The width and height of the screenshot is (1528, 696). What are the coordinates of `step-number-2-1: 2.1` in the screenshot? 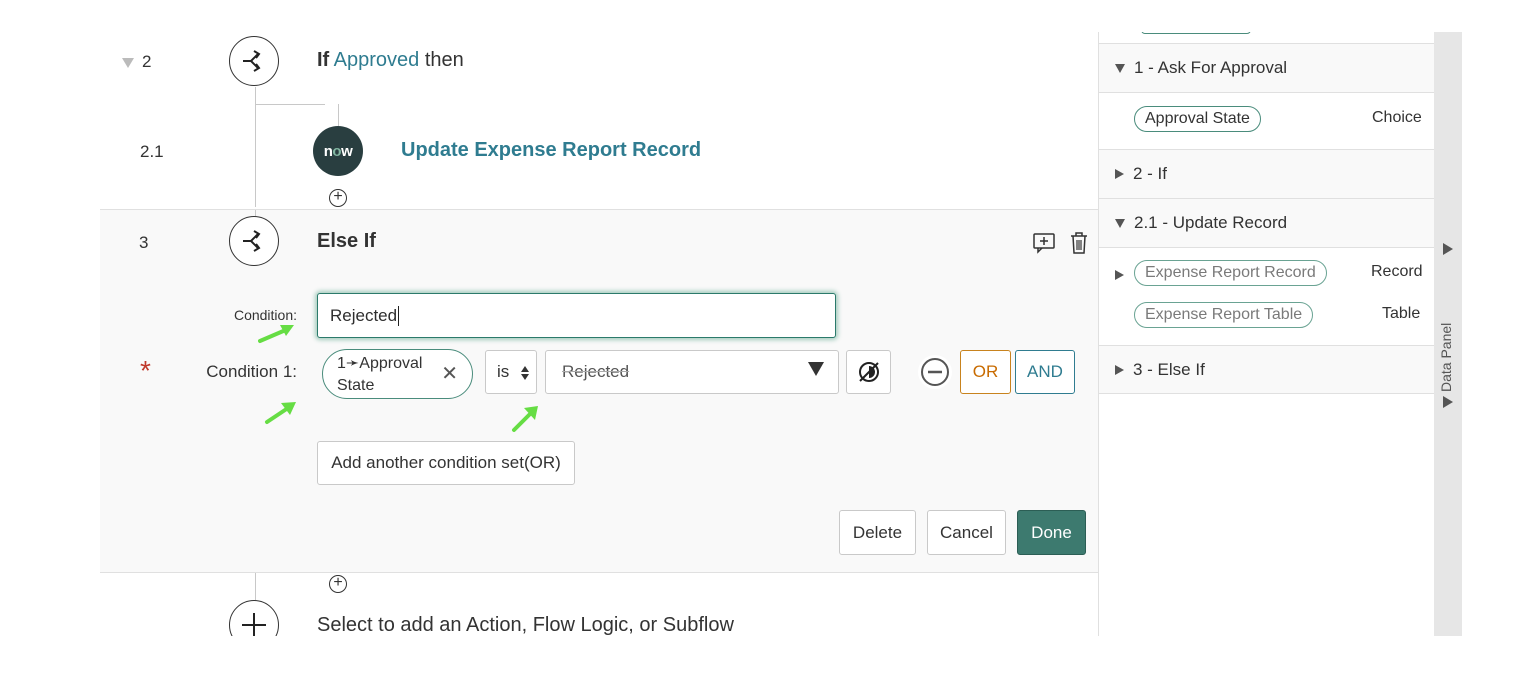 It's located at (152, 151).